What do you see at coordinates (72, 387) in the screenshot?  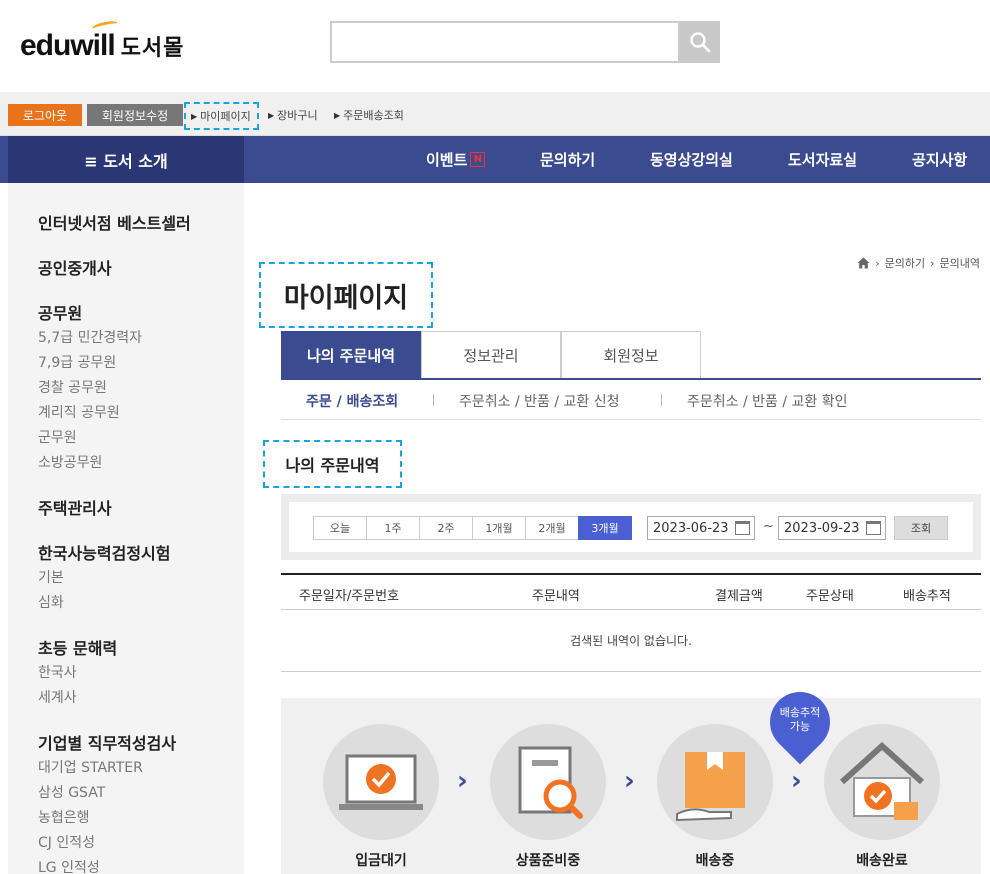 I see `sidebar-item: 경찰 공무원` at bounding box center [72, 387].